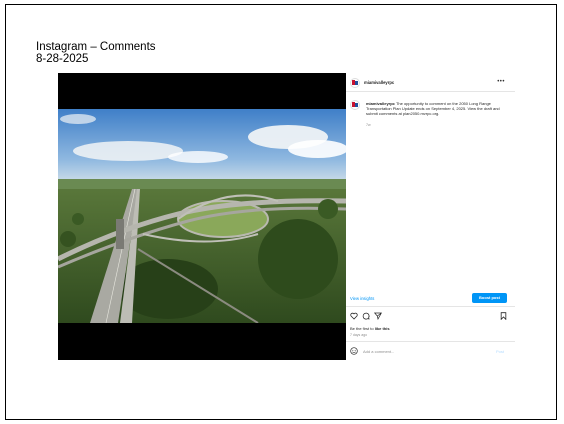 Image resolution: width=564 pixels, height=424 pixels. What do you see at coordinates (430, 91) in the screenshot?
I see `header-divider` at bounding box center [430, 91].